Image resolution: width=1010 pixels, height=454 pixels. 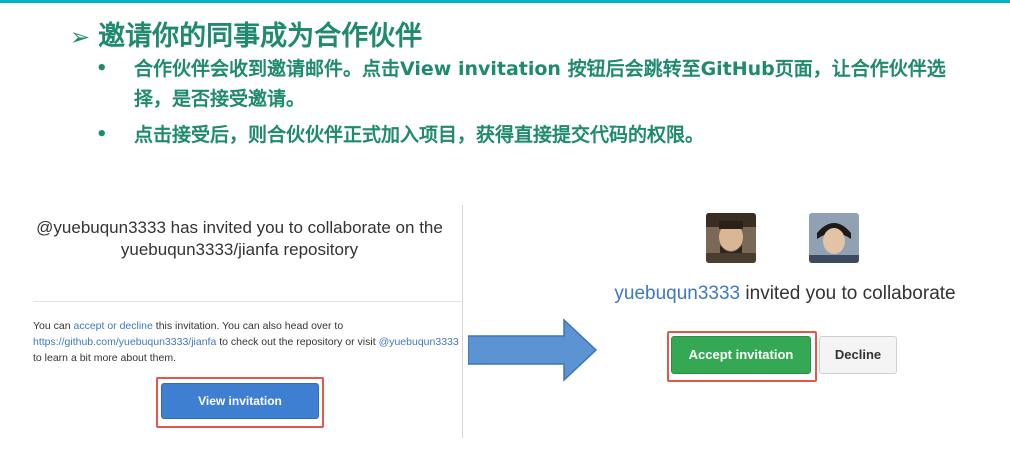 I want to click on slide-title: ➢ 邀请你的同事成为合作伙伴, so click(x=246, y=33).